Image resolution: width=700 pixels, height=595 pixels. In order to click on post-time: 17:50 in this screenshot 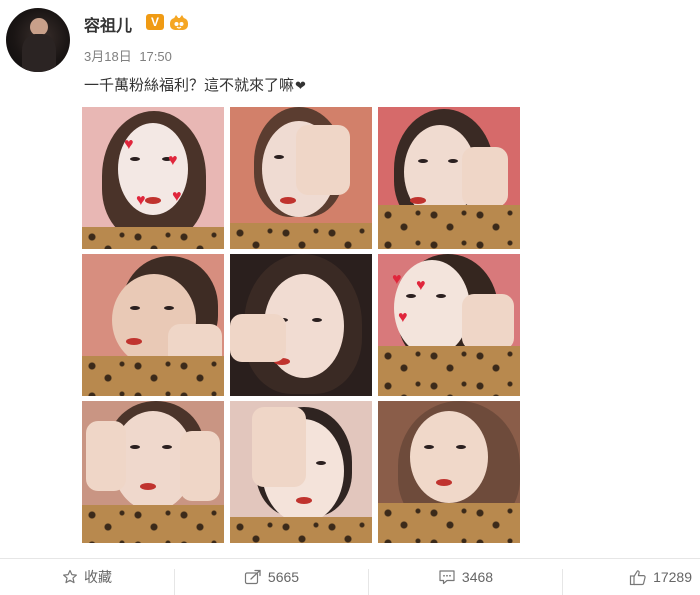, I will do `click(155, 56)`.